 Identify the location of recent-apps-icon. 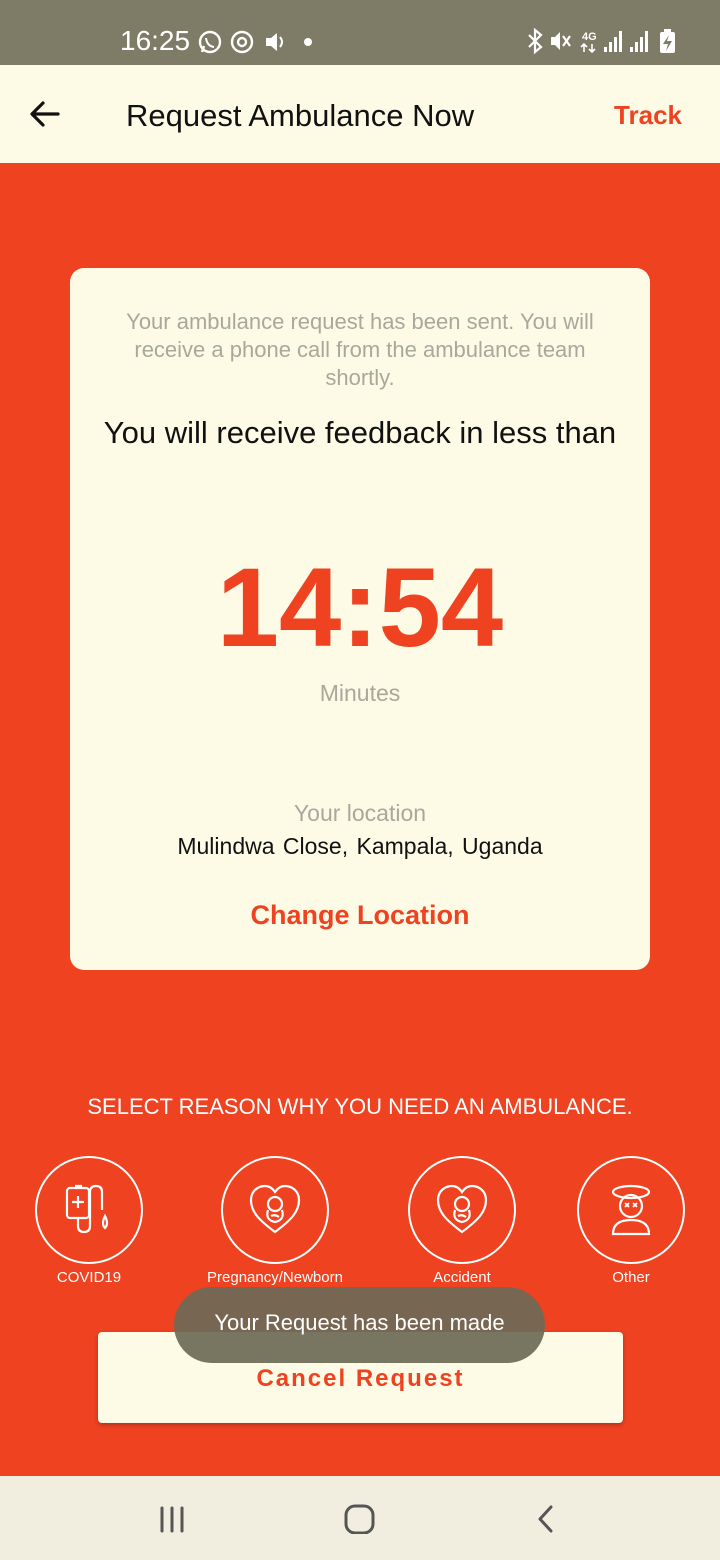
(172, 1519).